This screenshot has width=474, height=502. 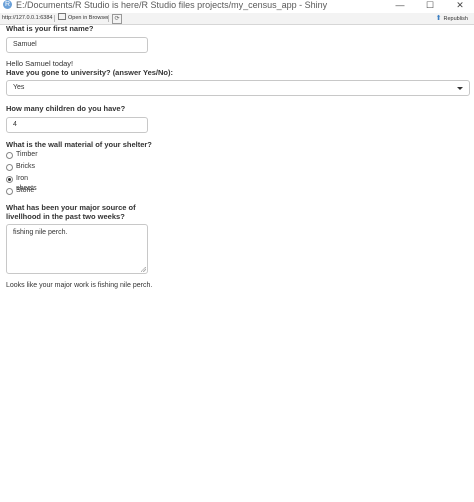 I want to click on browser-icon, so click(x=62, y=16).